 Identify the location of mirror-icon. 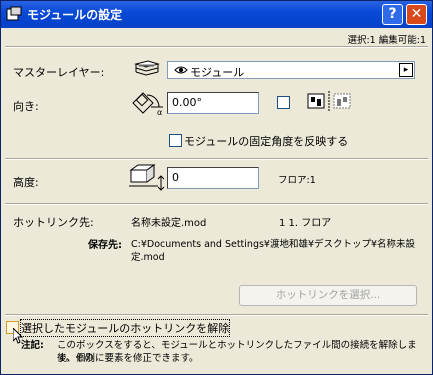
(329, 101).